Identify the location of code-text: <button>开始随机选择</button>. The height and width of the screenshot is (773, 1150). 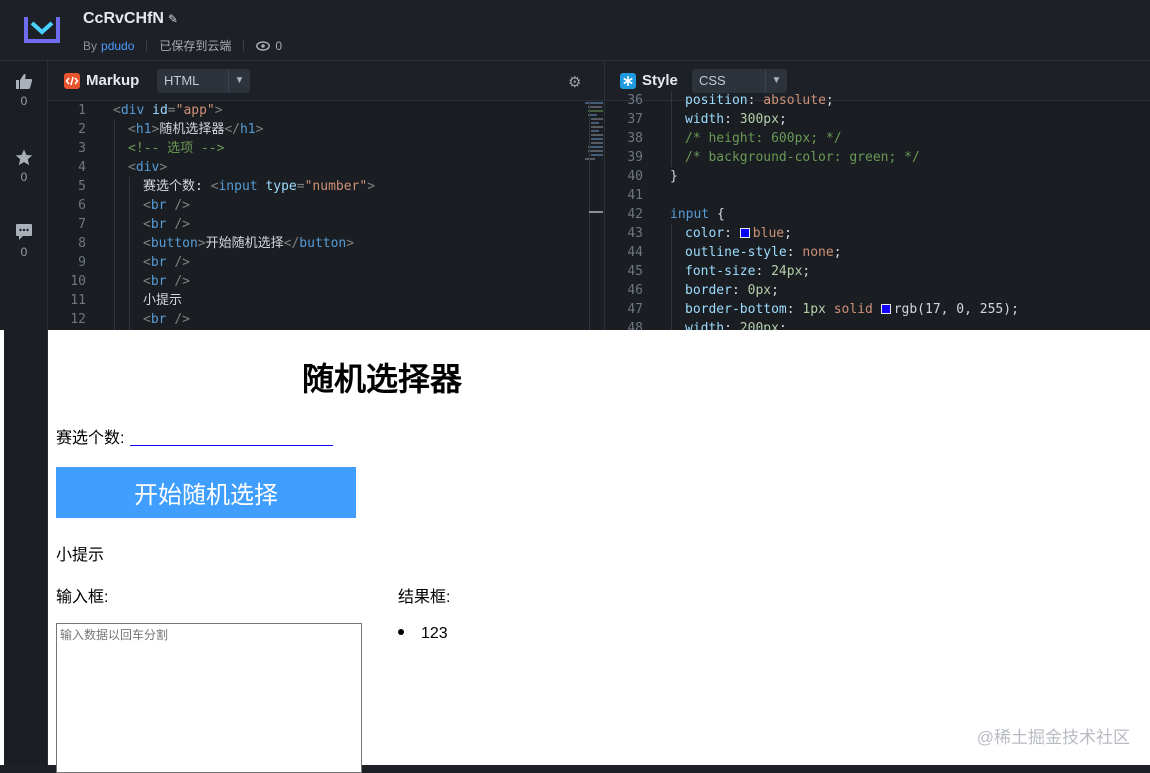
(248, 243).